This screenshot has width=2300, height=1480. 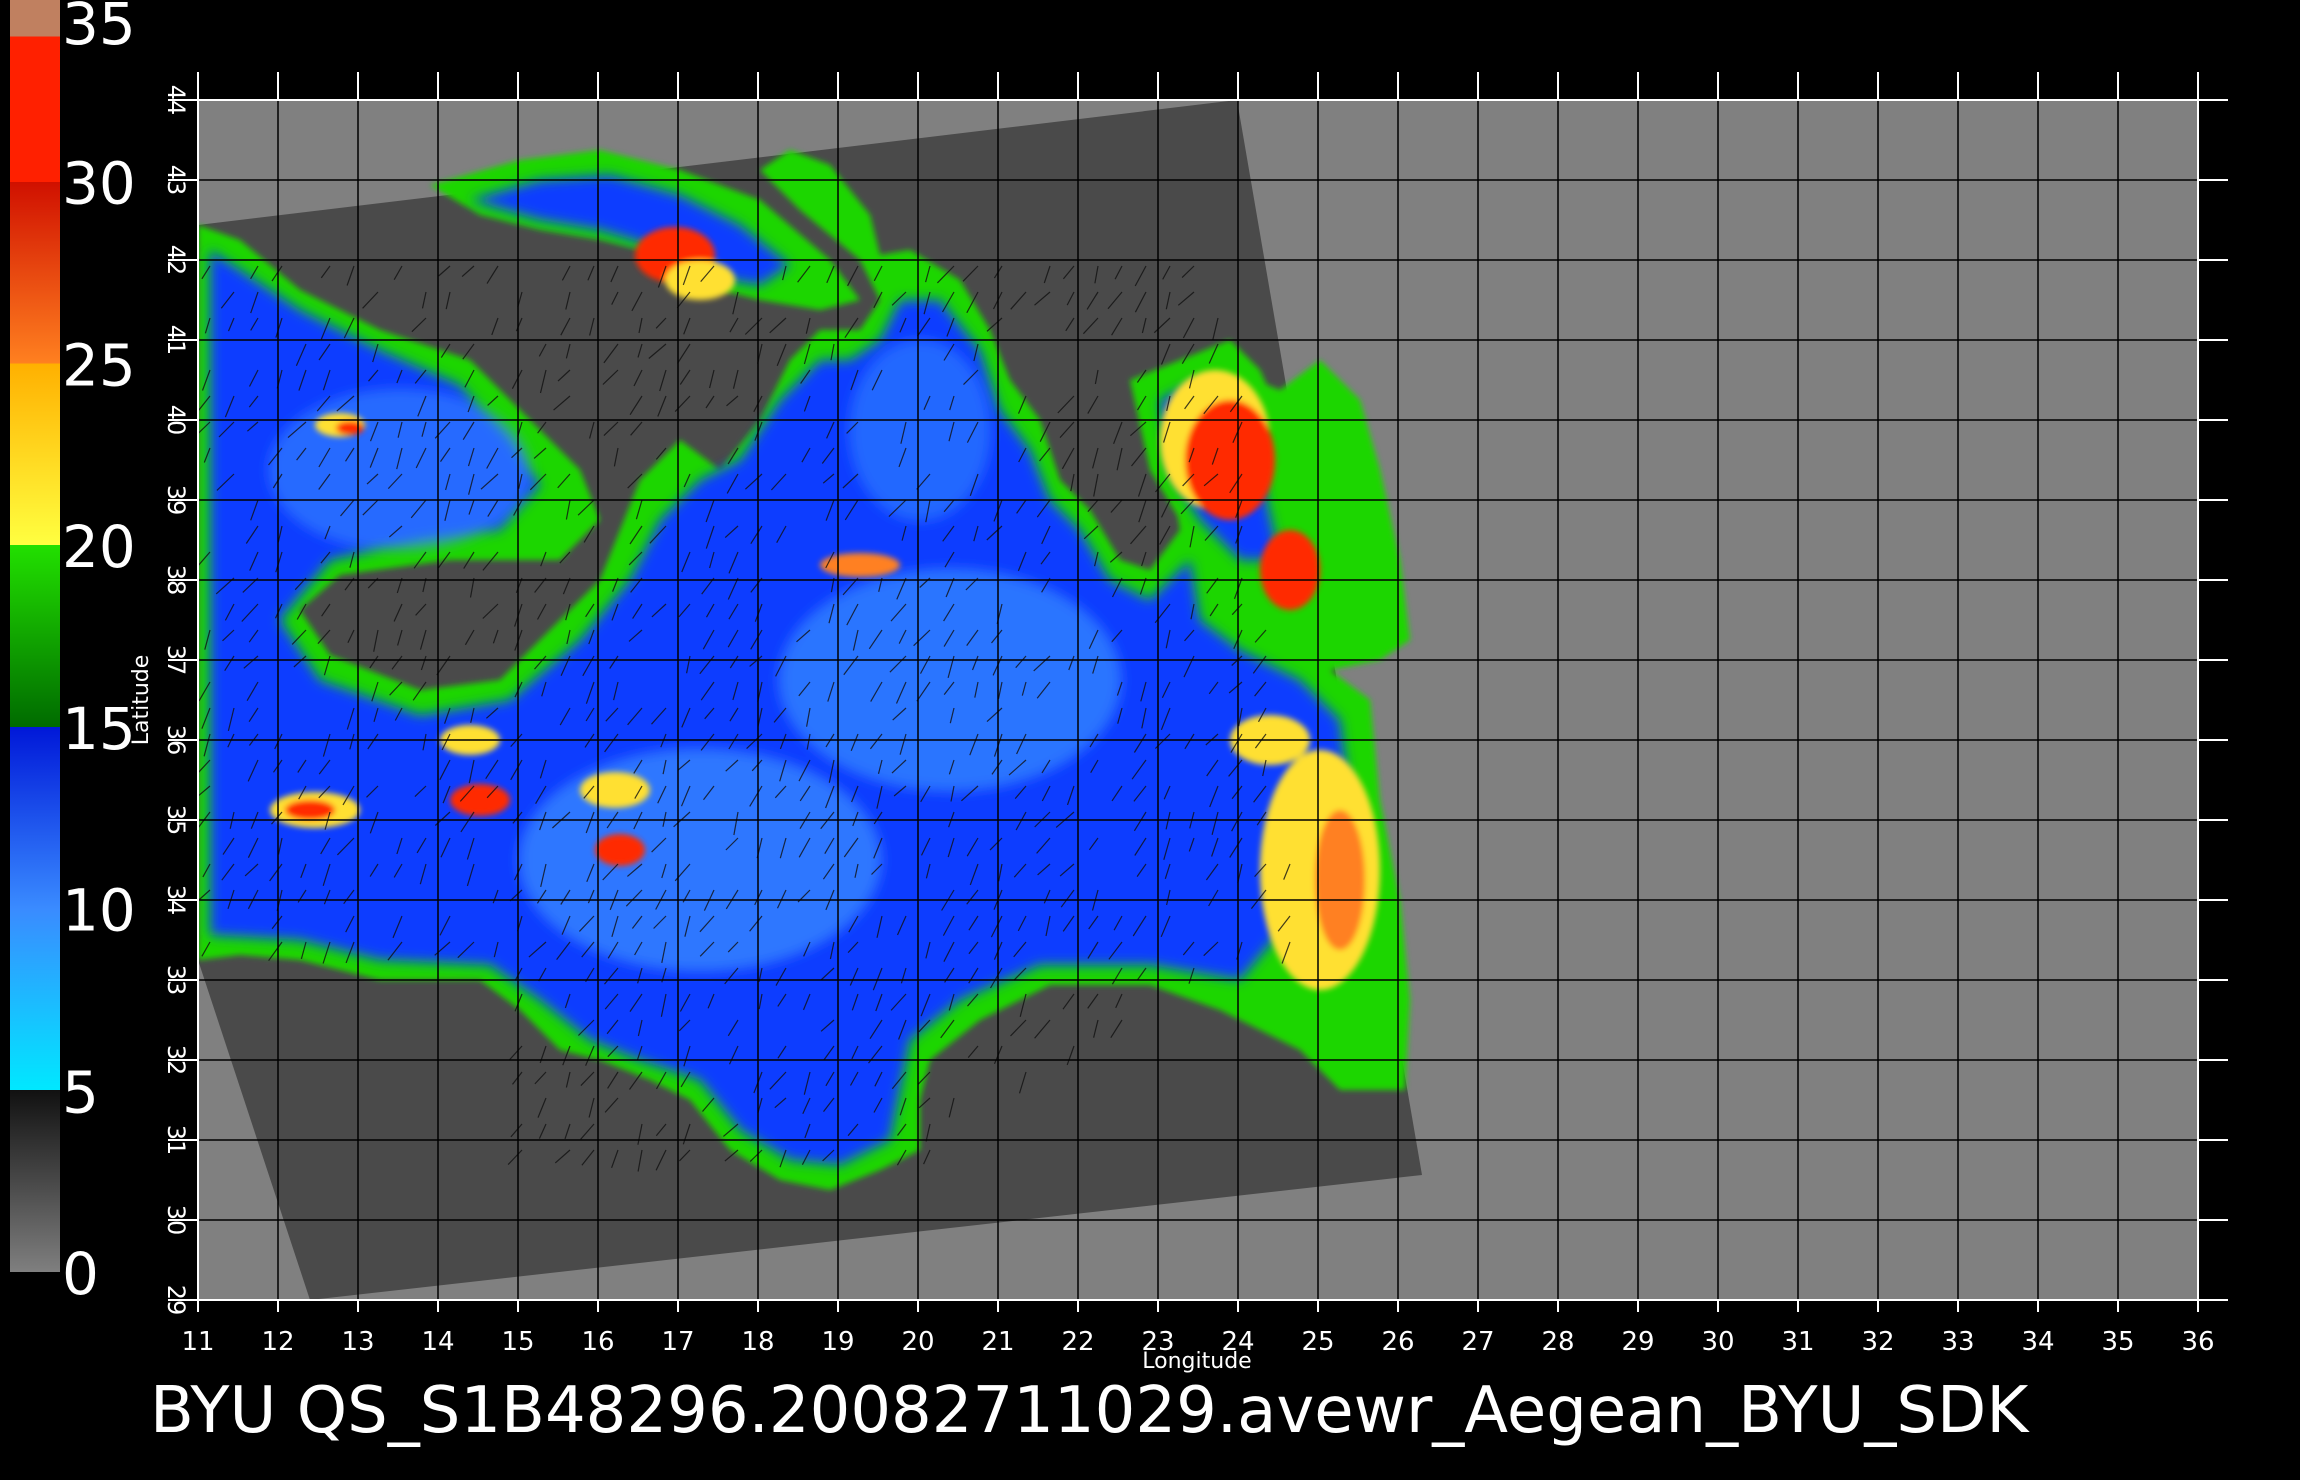 I want to click on lat-tick-label: 38, so click(x=176, y=580).